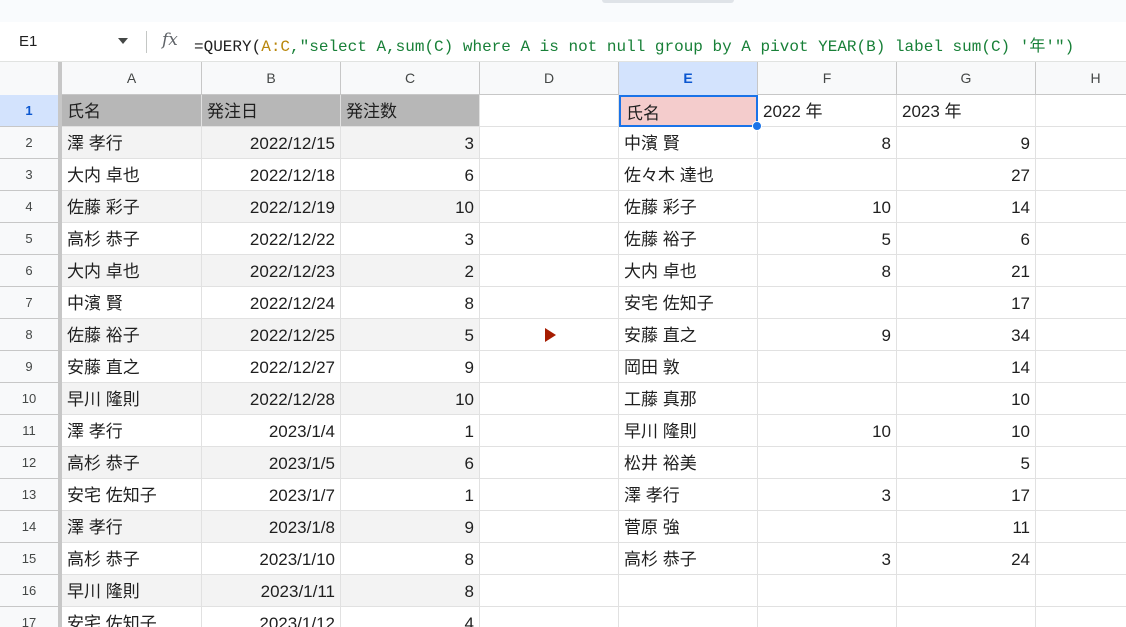 This screenshot has width=1126, height=627. I want to click on column-header-h: H, so click(1081, 78).